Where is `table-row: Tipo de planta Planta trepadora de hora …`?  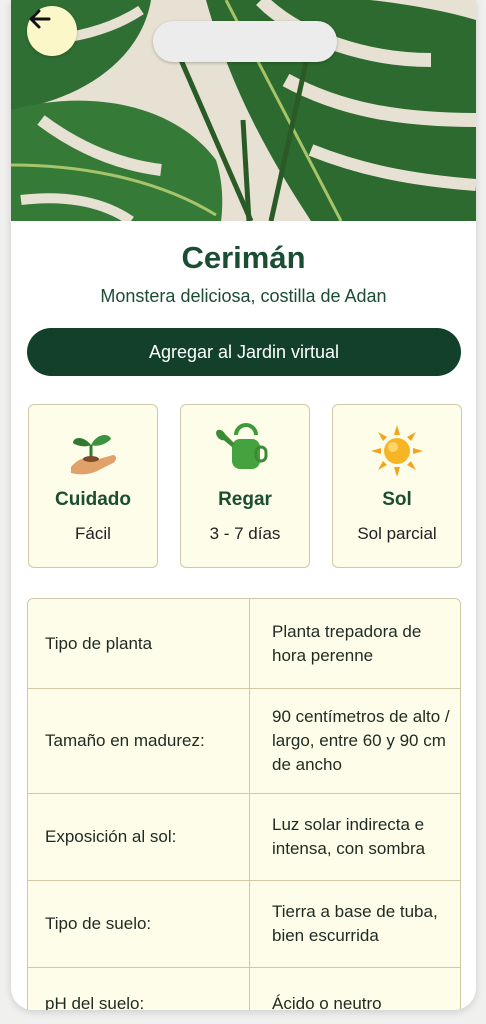 table-row: Tipo de planta Planta trepadora de hora … is located at coordinates (244, 644).